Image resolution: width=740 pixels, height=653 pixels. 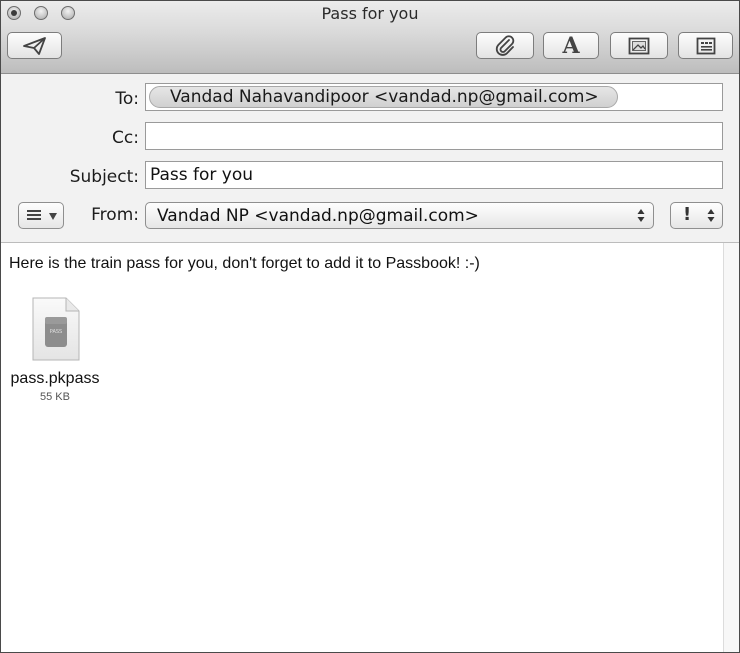 I want to click on subject-value: Pass for you, so click(x=202, y=175).